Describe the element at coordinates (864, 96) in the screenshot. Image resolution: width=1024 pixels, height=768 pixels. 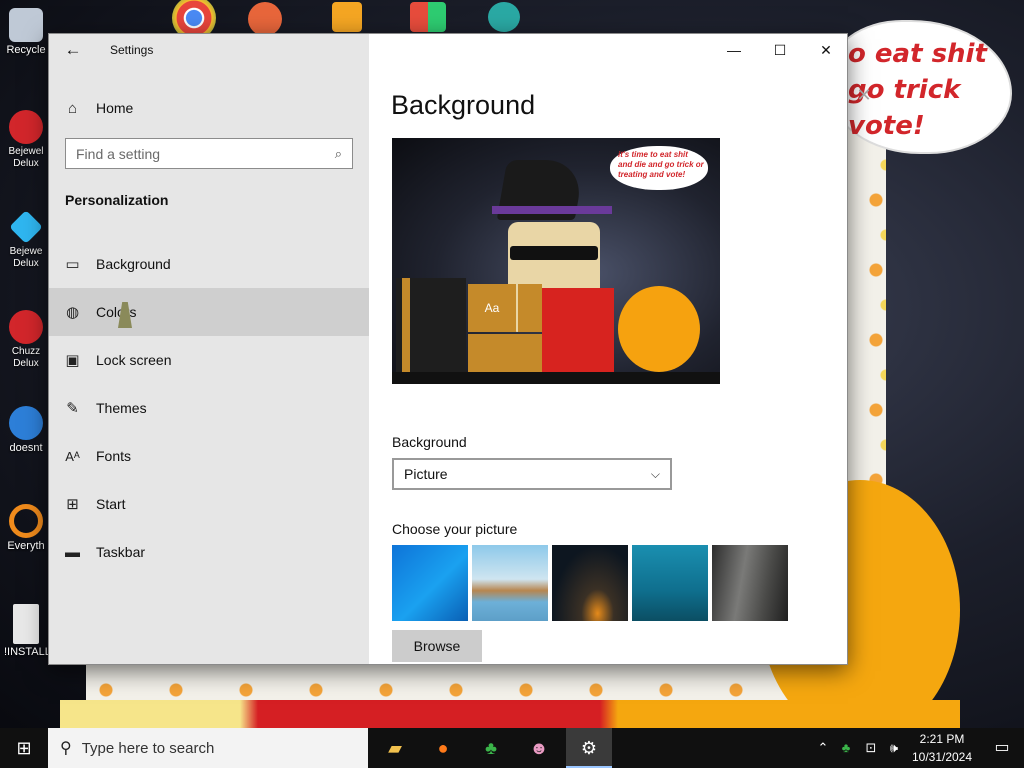
I see `background-window-close-icon: ✕` at that location.